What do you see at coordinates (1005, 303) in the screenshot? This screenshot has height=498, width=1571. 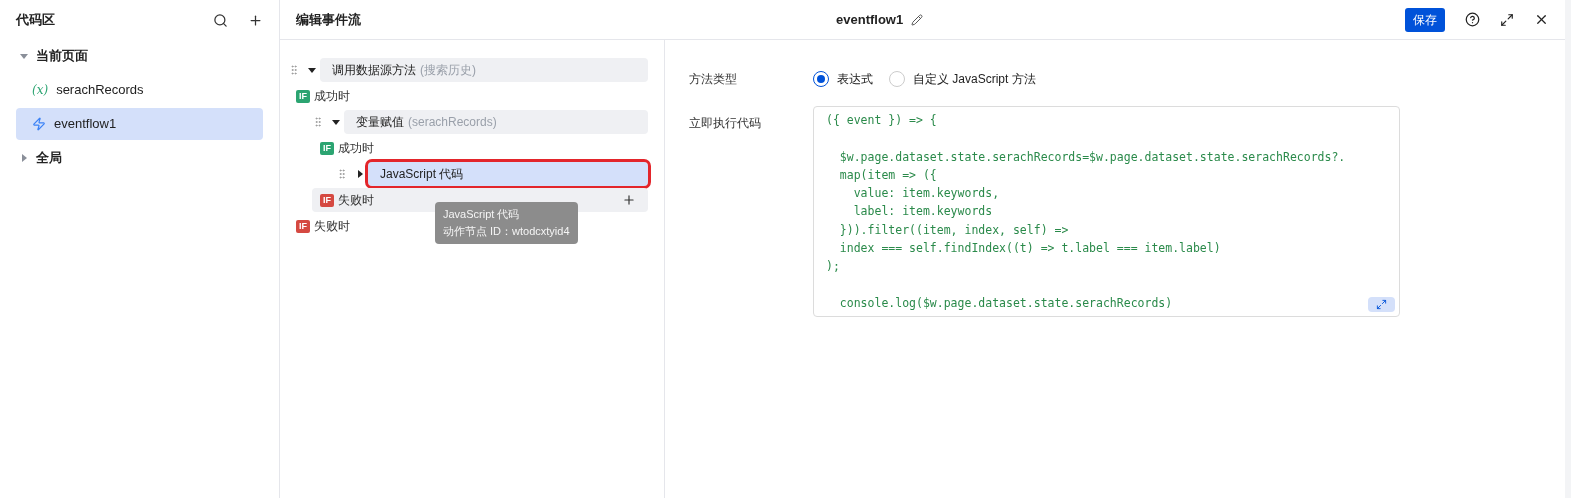 I see `code-line: console.log($w.page.dataset.state.serachRecords)` at bounding box center [1005, 303].